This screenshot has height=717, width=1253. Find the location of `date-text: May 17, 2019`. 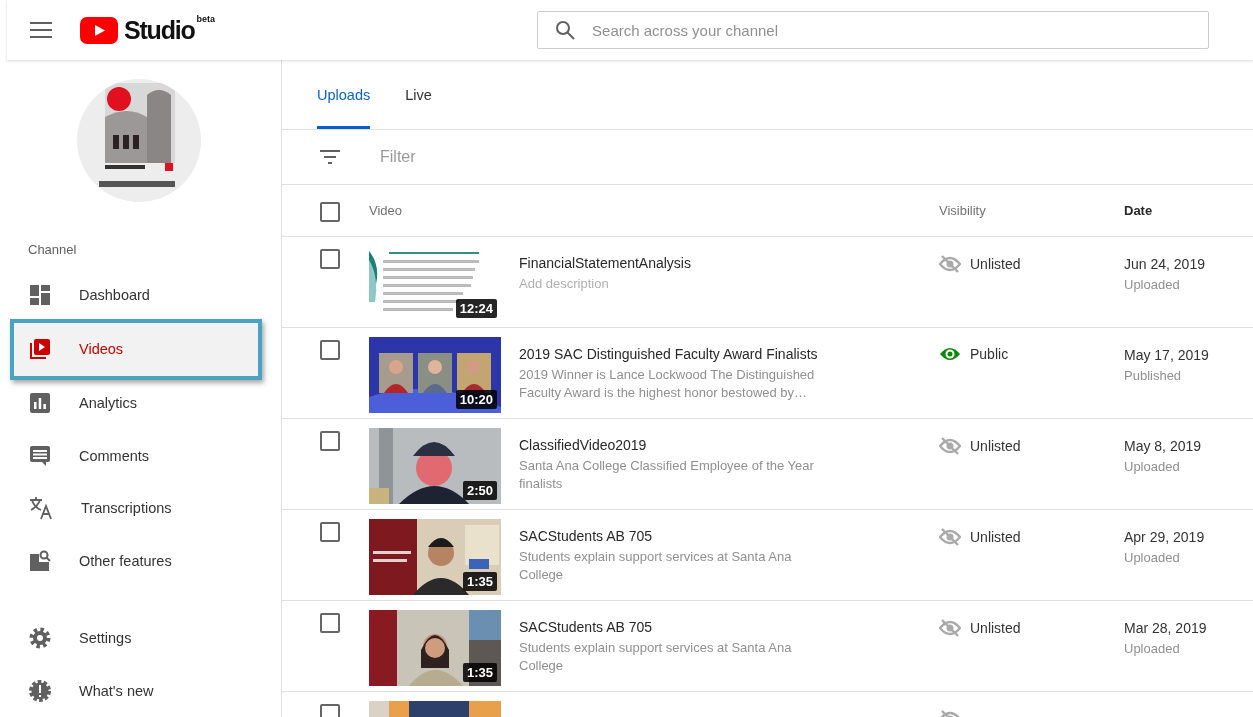

date-text: May 17, 2019 is located at coordinates (1167, 355).